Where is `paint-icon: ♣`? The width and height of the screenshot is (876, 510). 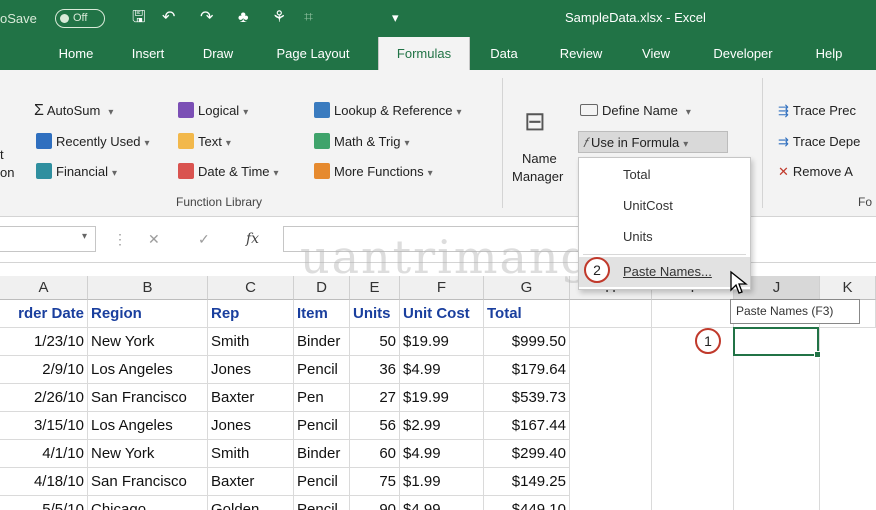 paint-icon: ♣ is located at coordinates (243, 18).